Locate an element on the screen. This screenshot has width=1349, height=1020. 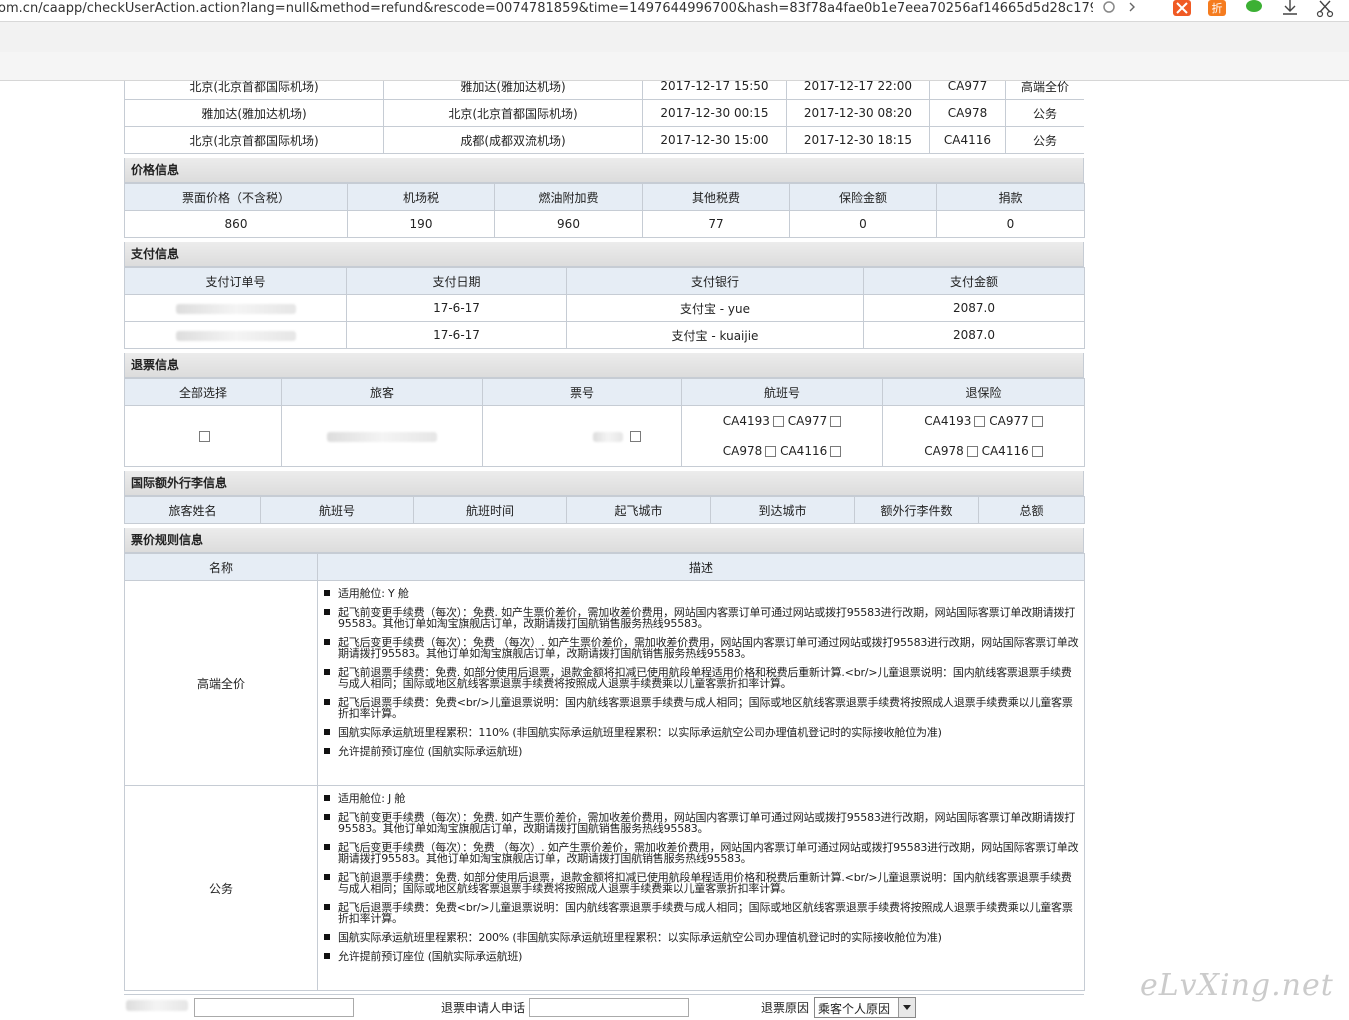
baggage-header: 起飞城市 is located at coordinates (638, 510).